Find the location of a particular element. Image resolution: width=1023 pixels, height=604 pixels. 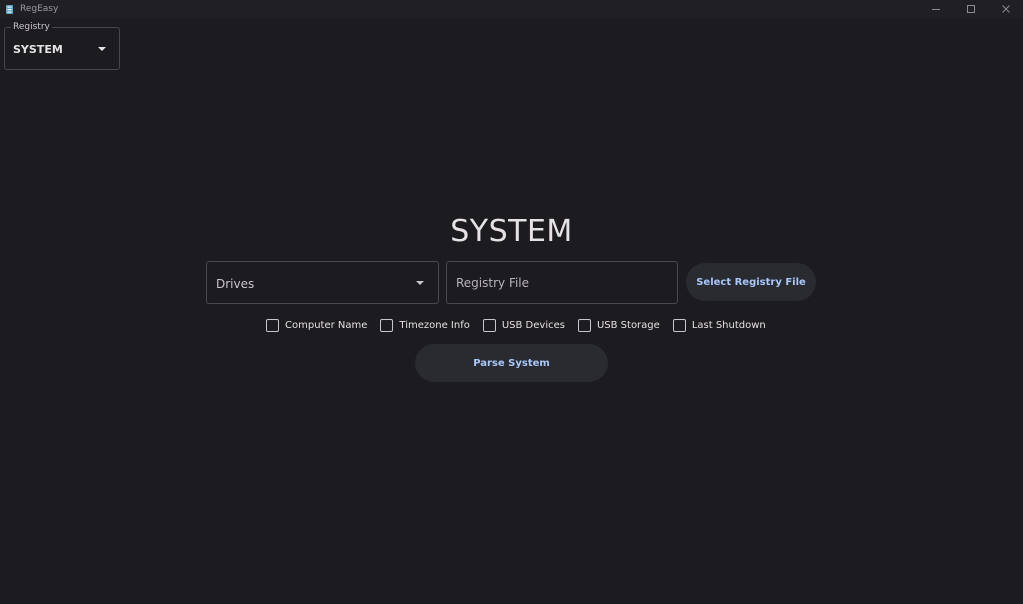

checkbox-label: USB Devices is located at coordinates (533, 325).